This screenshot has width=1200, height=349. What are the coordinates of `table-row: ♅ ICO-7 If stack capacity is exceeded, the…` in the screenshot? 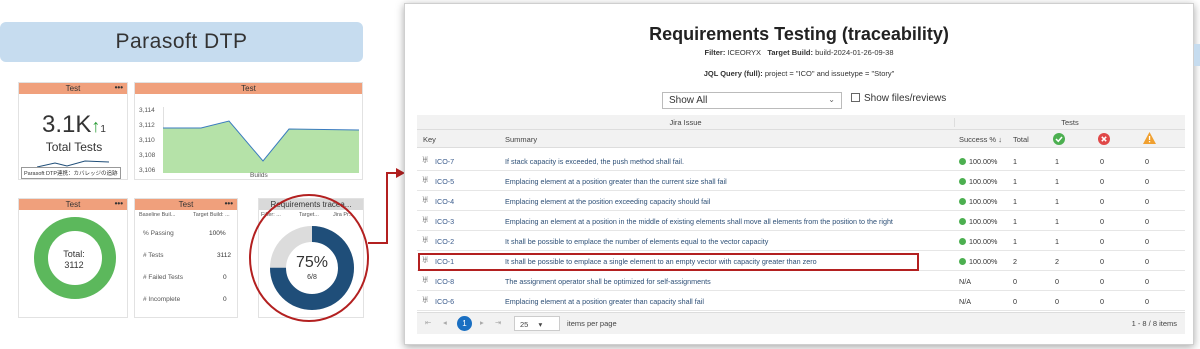 It's located at (801, 161).